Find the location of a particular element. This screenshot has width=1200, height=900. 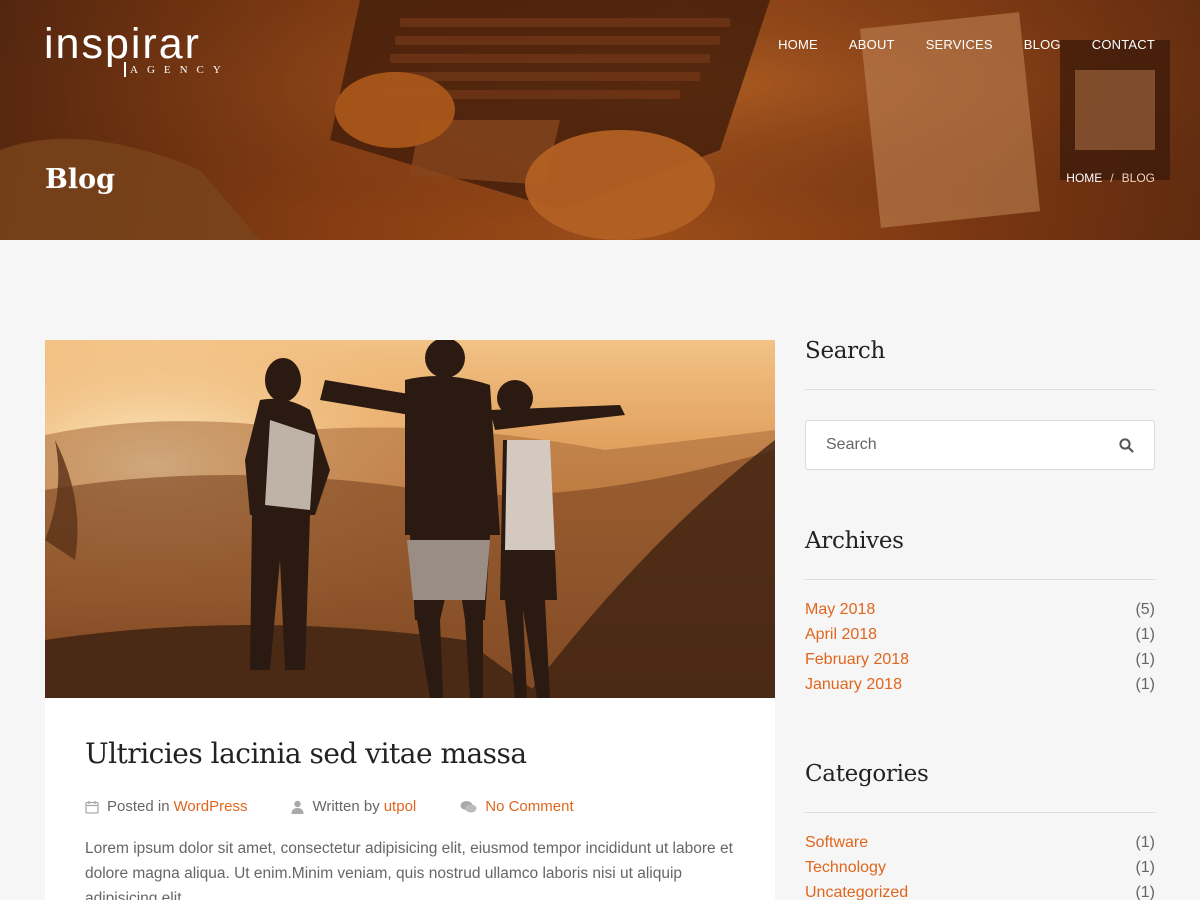

archive-item: April 2018 (1) is located at coordinates (980, 638).